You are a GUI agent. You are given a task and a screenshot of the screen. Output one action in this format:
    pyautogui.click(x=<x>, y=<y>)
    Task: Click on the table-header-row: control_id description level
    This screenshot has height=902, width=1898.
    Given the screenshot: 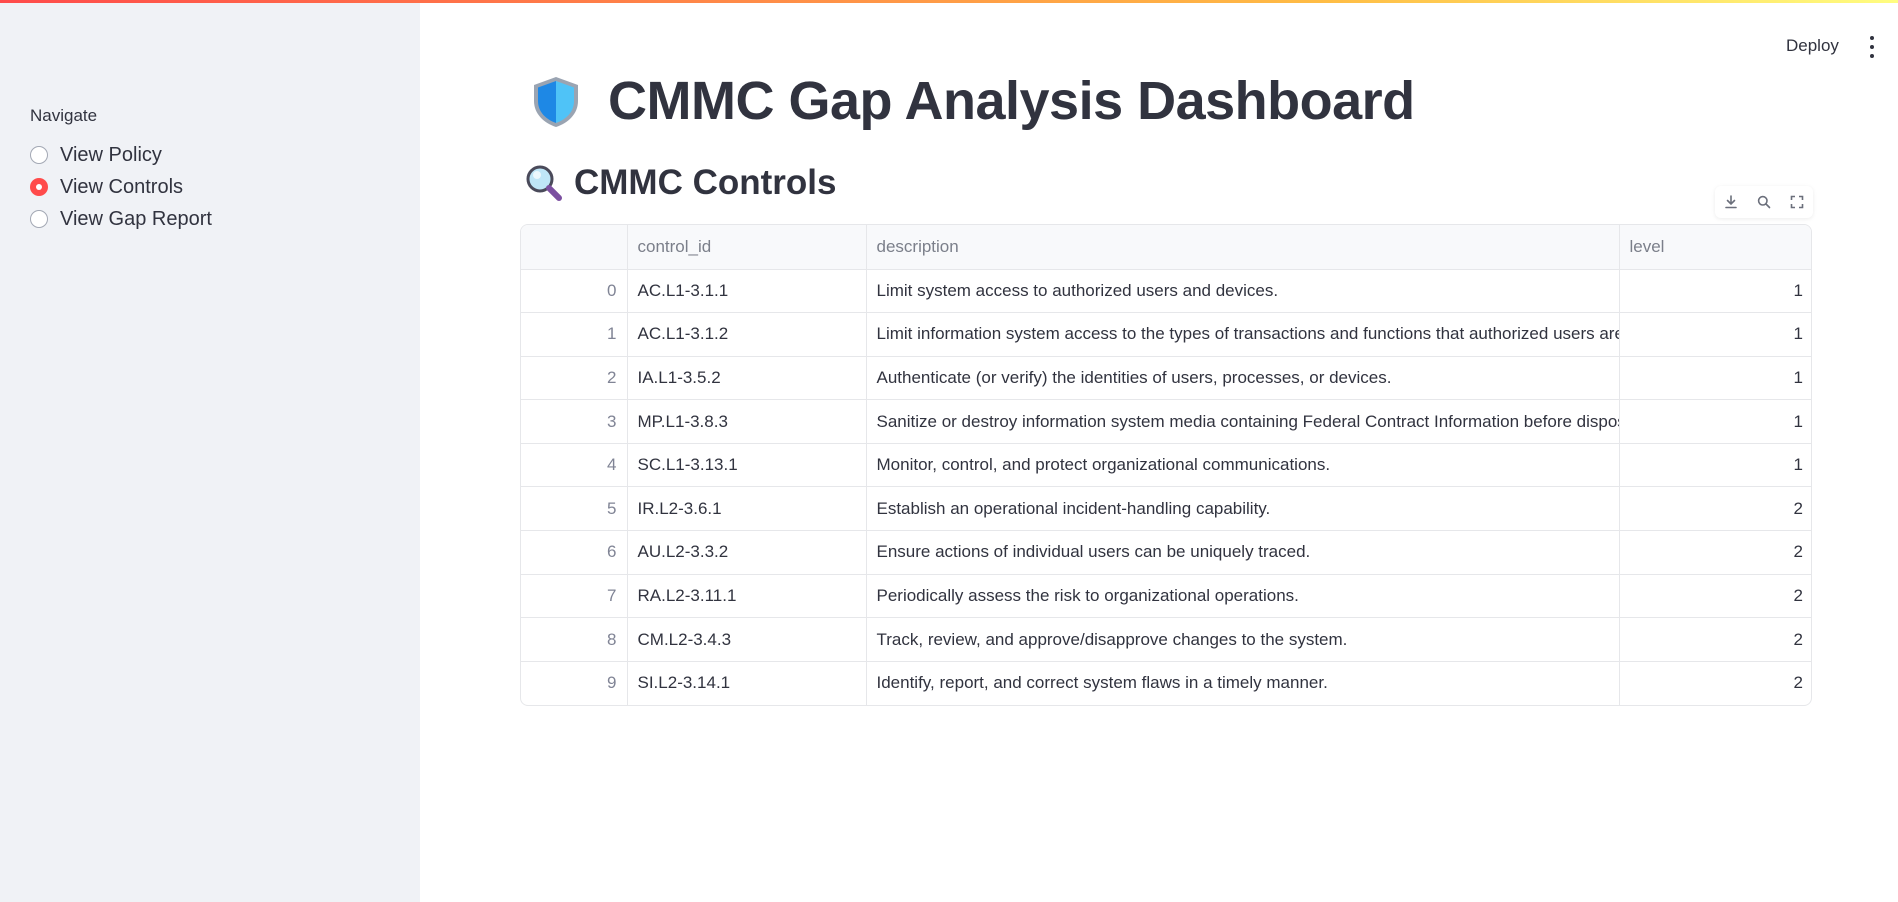 What is the action you would take?
    pyautogui.click(x=1166, y=247)
    